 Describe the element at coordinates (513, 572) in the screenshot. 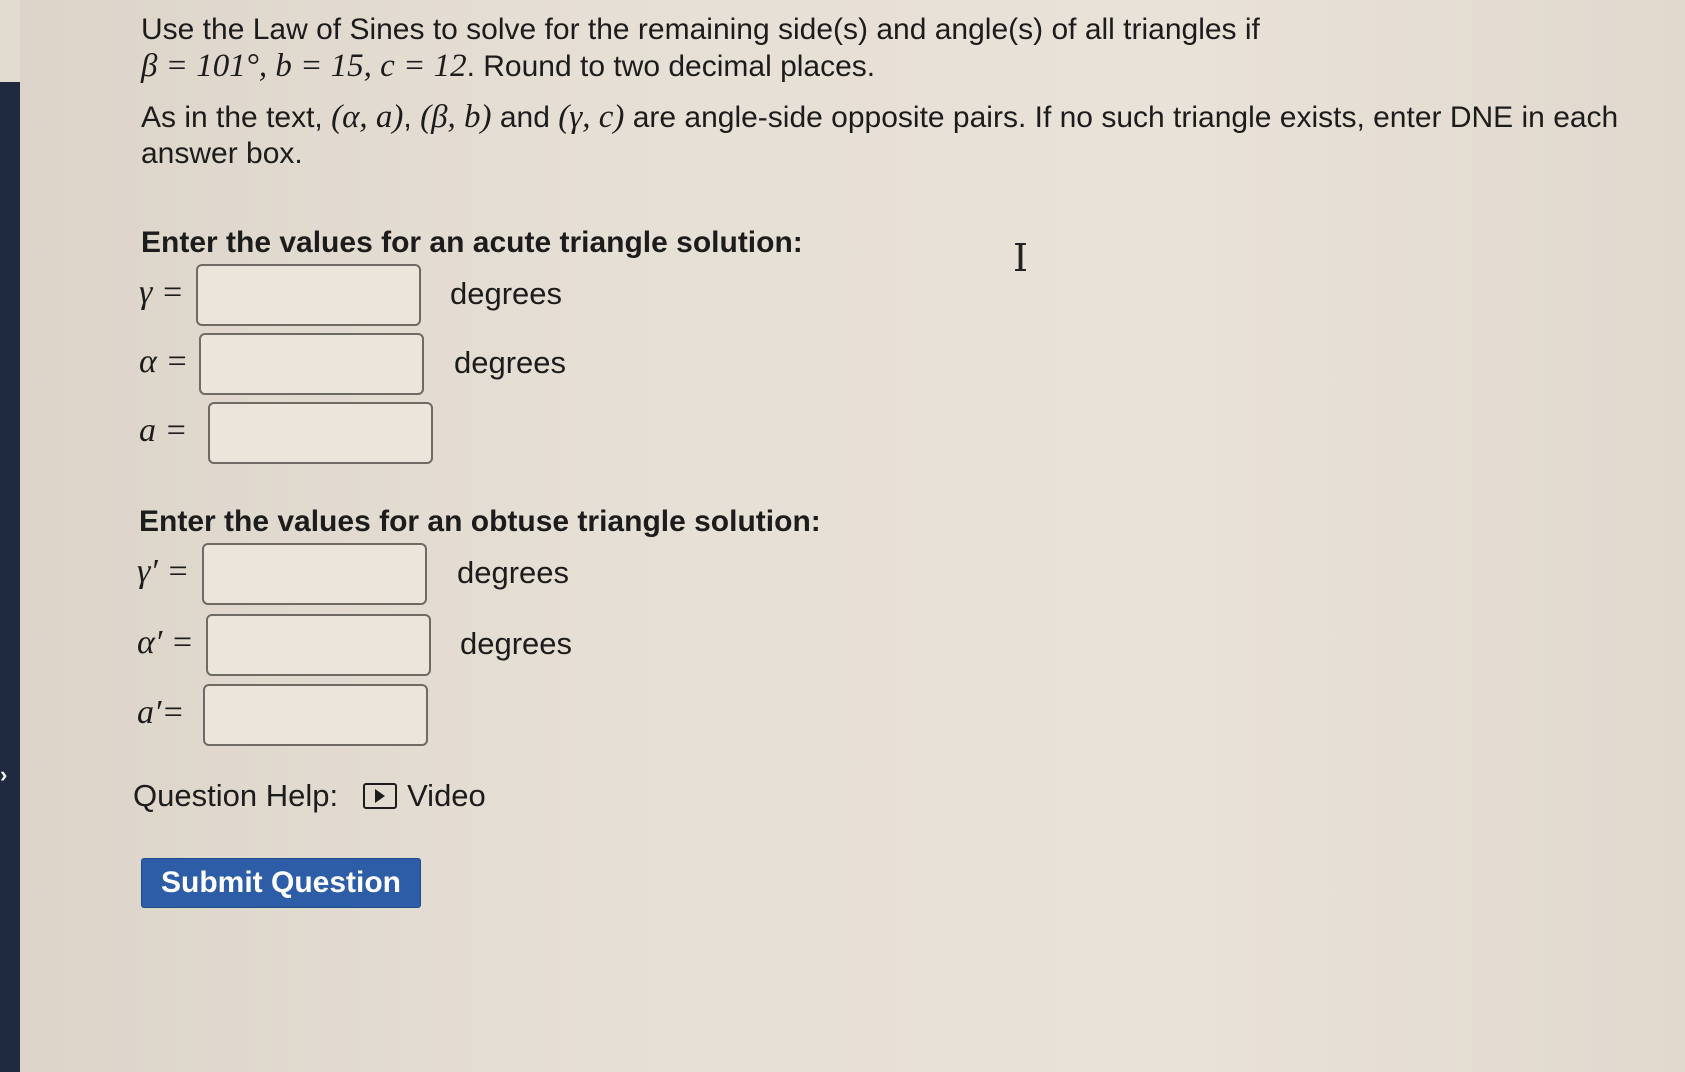

I see `obtuse-gamma-unit: degrees` at that location.